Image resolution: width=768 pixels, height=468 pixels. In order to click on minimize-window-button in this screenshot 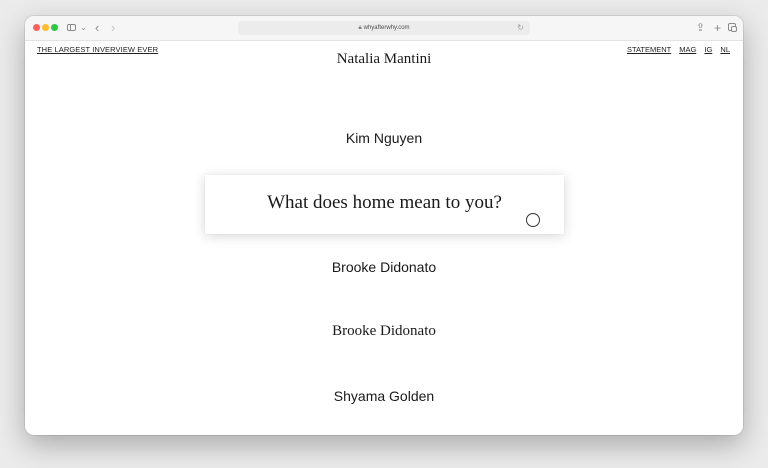, I will do `click(45, 27)`.